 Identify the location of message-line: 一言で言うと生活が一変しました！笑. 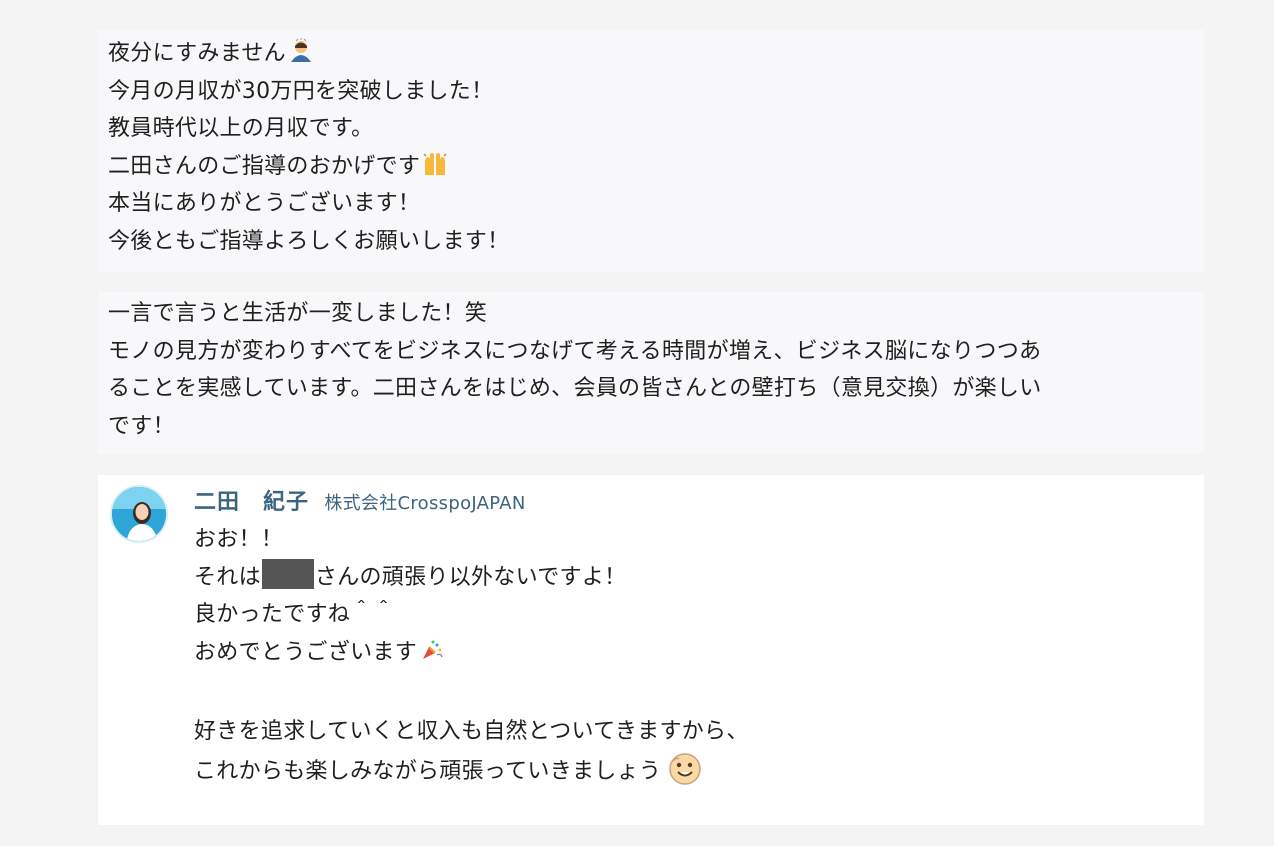
(298, 313).